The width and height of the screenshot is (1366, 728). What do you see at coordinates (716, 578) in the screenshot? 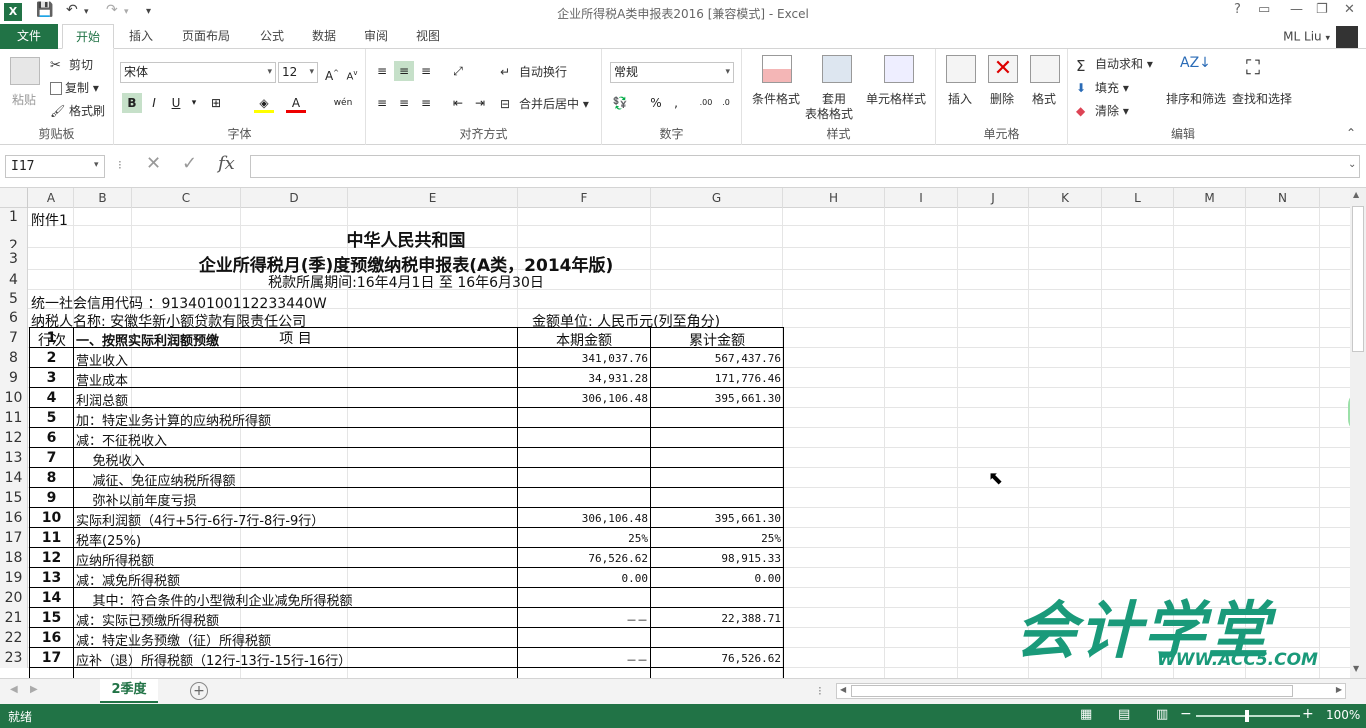
I see `line-cumulative-amount: 0.00` at bounding box center [716, 578].